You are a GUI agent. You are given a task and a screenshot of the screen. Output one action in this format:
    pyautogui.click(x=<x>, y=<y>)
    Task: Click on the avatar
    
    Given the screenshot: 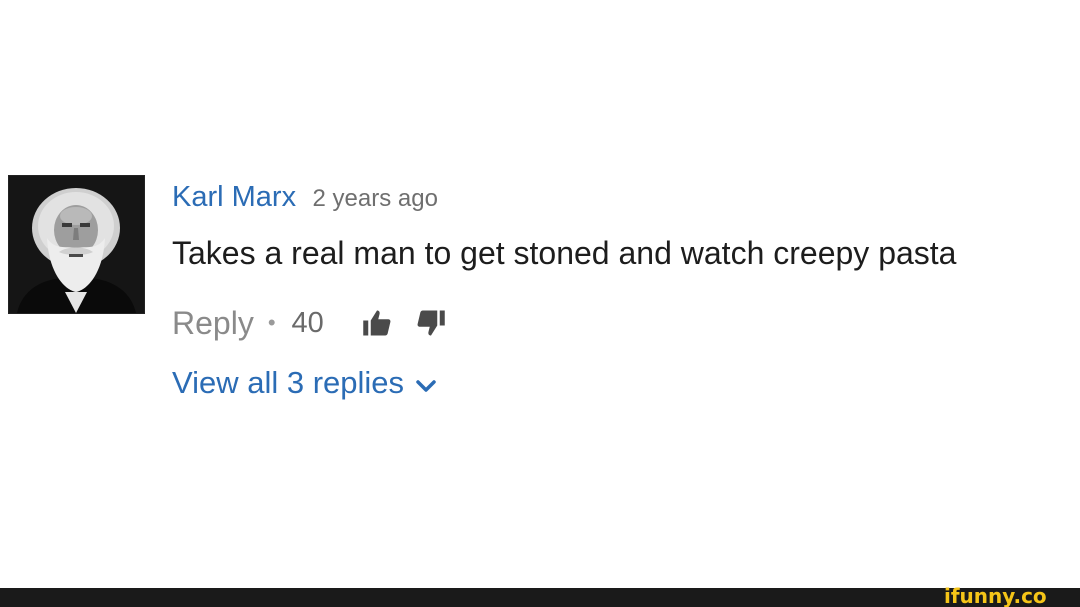 What is the action you would take?
    pyautogui.click(x=76, y=244)
    